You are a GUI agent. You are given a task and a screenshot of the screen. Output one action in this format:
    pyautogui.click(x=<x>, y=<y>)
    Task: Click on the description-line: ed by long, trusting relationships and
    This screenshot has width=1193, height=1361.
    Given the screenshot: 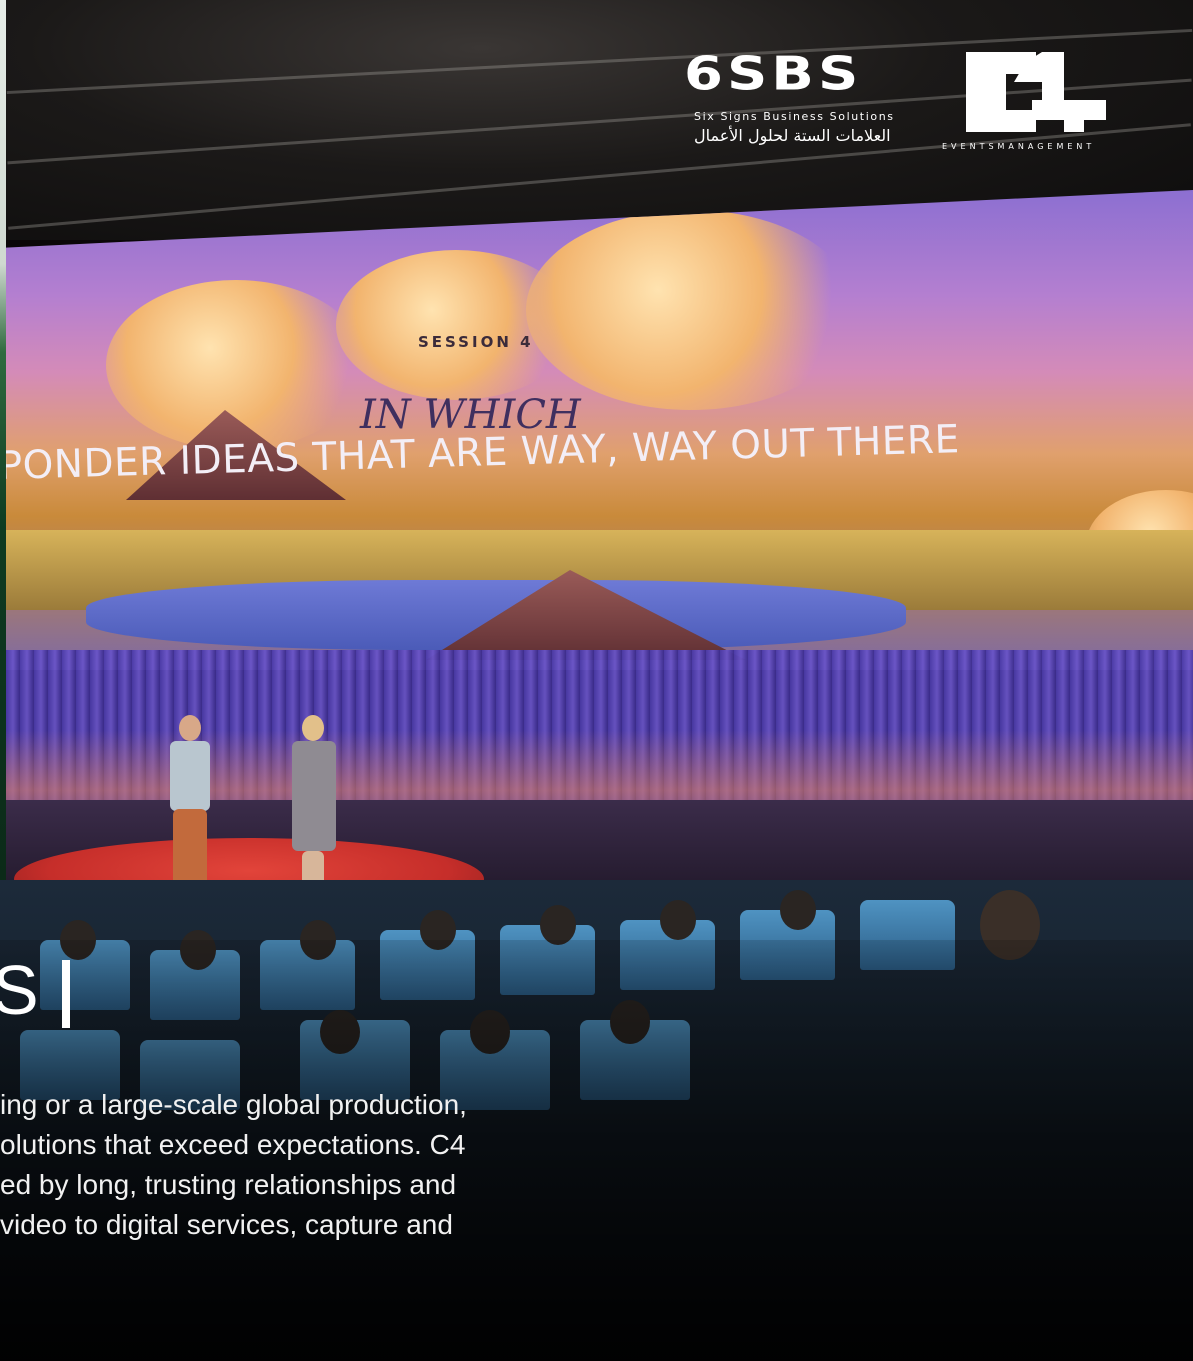 What is the action you would take?
    pyautogui.click(x=228, y=1184)
    